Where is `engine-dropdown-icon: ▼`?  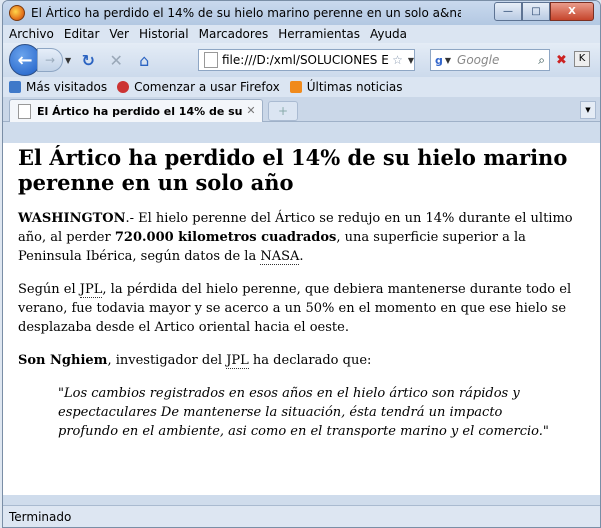
engine-dropdown-icon: ▼ is located at coordinates (448, 60).